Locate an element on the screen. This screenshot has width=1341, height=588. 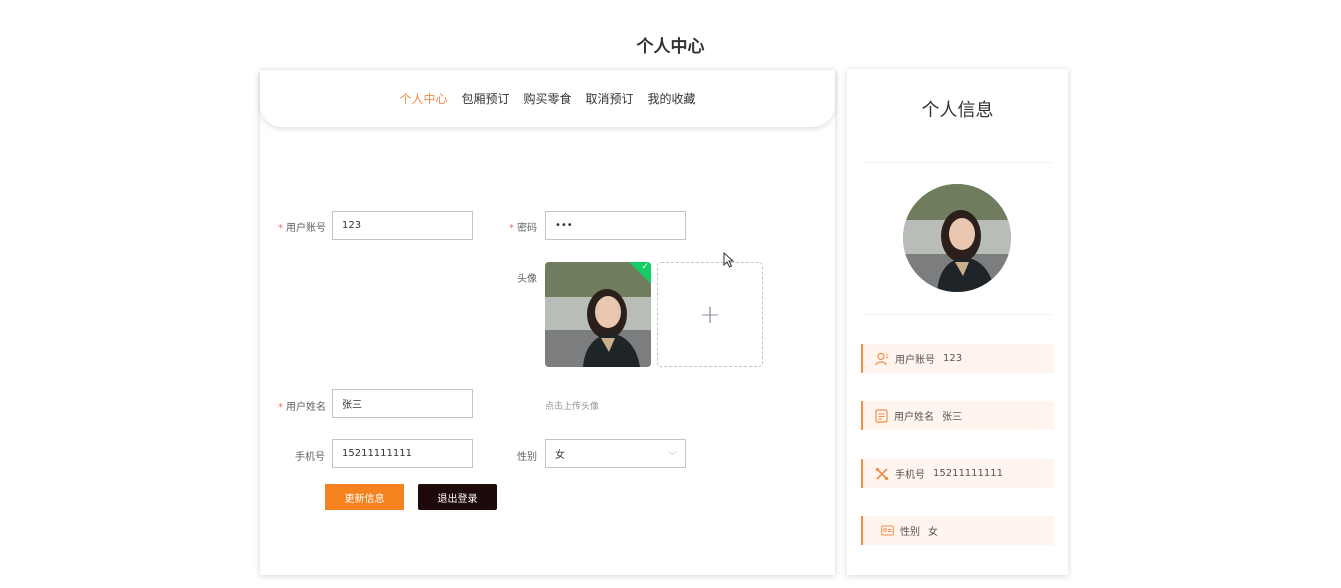
tab-buy-snacks: 购买零食 is located at coordinates (547, 98).